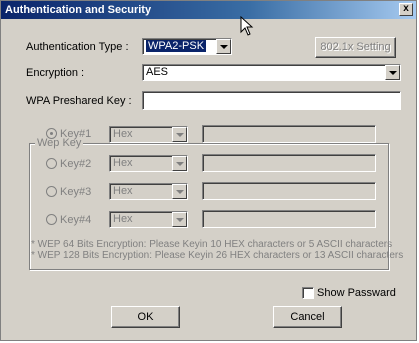  What do you see at coordinates (55, 73) in the screenshot?
I see `encryption-label: Encryption :` at bounding box center [55, 73].